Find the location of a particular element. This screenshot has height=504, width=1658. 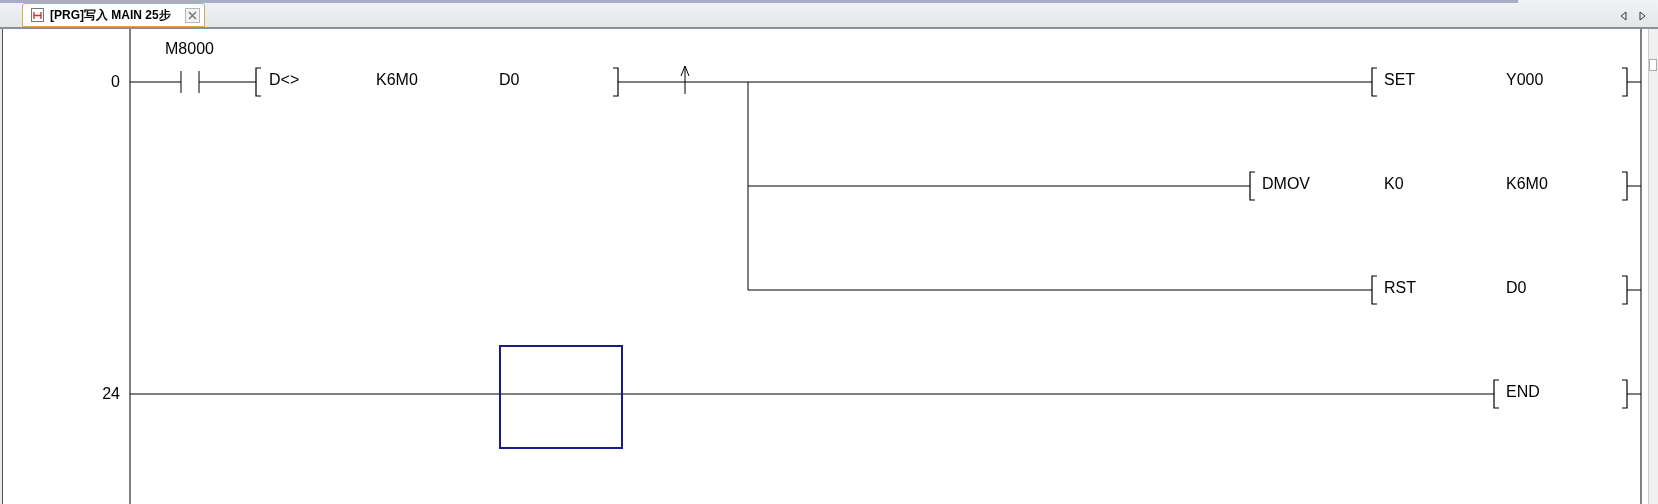

scrollbar-thumb is located at coordinates (1653, 65).